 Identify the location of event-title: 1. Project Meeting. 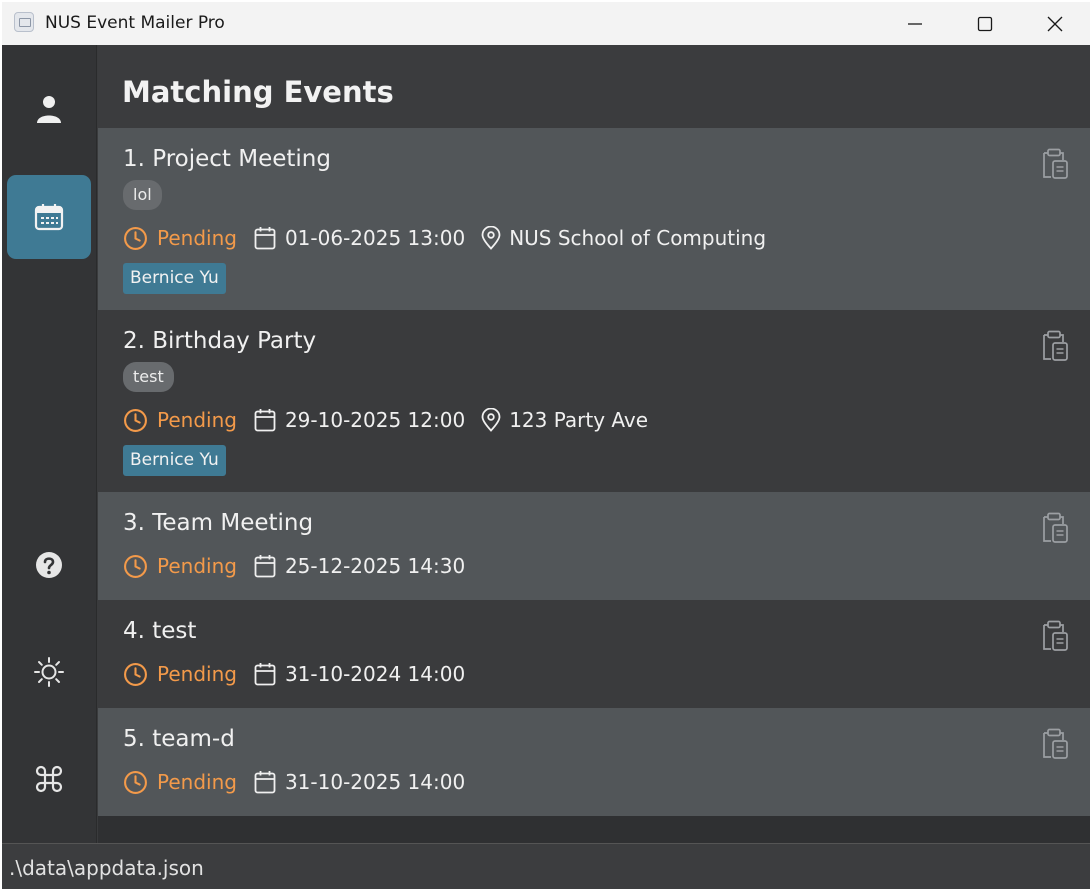
(227, 159).